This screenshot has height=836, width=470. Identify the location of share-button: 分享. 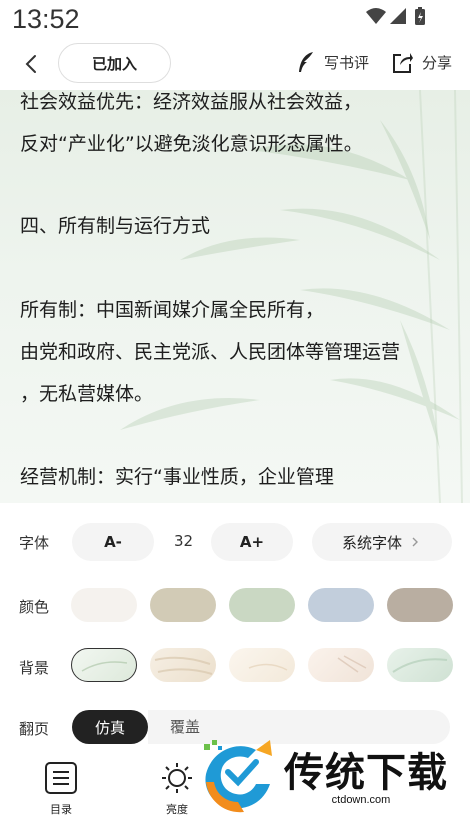
(422, 62).